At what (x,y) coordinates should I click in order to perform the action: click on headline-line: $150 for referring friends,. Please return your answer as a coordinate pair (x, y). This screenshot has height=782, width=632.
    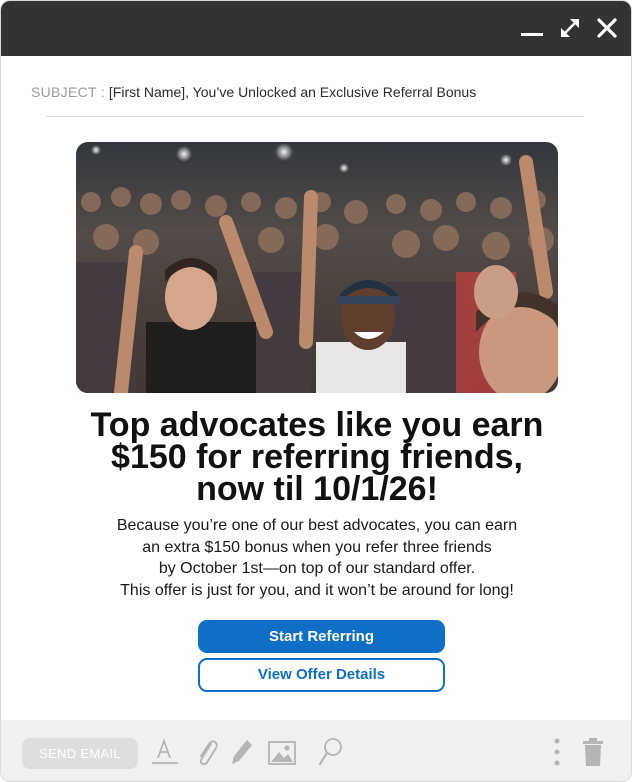
    Looking at the image, I should click on (317, 457).